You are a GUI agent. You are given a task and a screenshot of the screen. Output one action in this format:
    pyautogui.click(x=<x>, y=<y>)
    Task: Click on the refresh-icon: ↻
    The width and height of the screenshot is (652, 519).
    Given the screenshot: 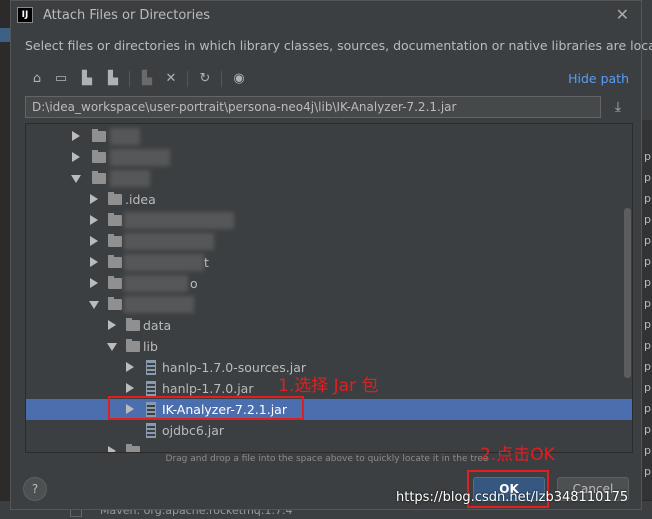 What is the action you would take?
    pyautogui.click(x=205, y=79)
    